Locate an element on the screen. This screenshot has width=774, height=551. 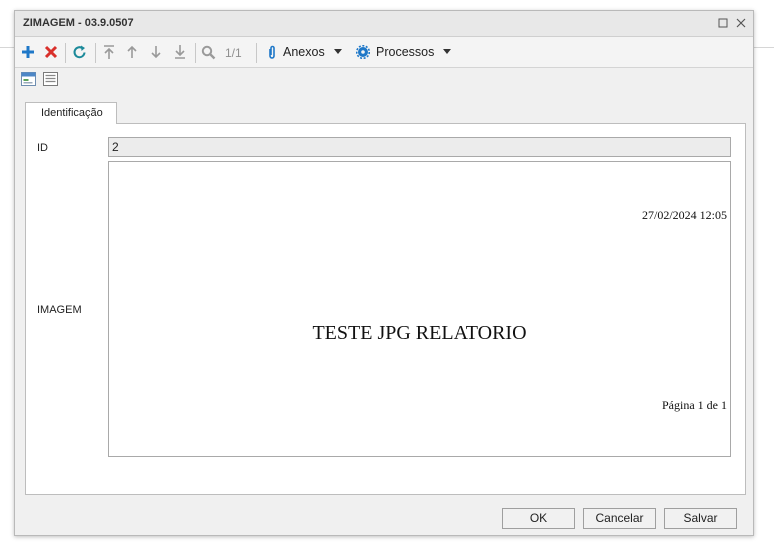
window-title: ZIMAGEM - 03.9.0507 is located at coordinates (78, 23).